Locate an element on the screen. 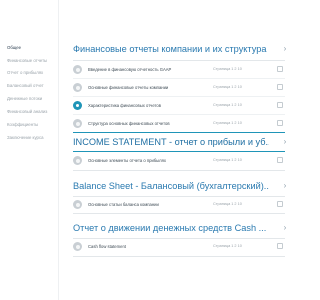 The height and width of the screenshot is (300, 320). item-title: Основные финансовые отчеты компании is located at coordinates (143, 87).